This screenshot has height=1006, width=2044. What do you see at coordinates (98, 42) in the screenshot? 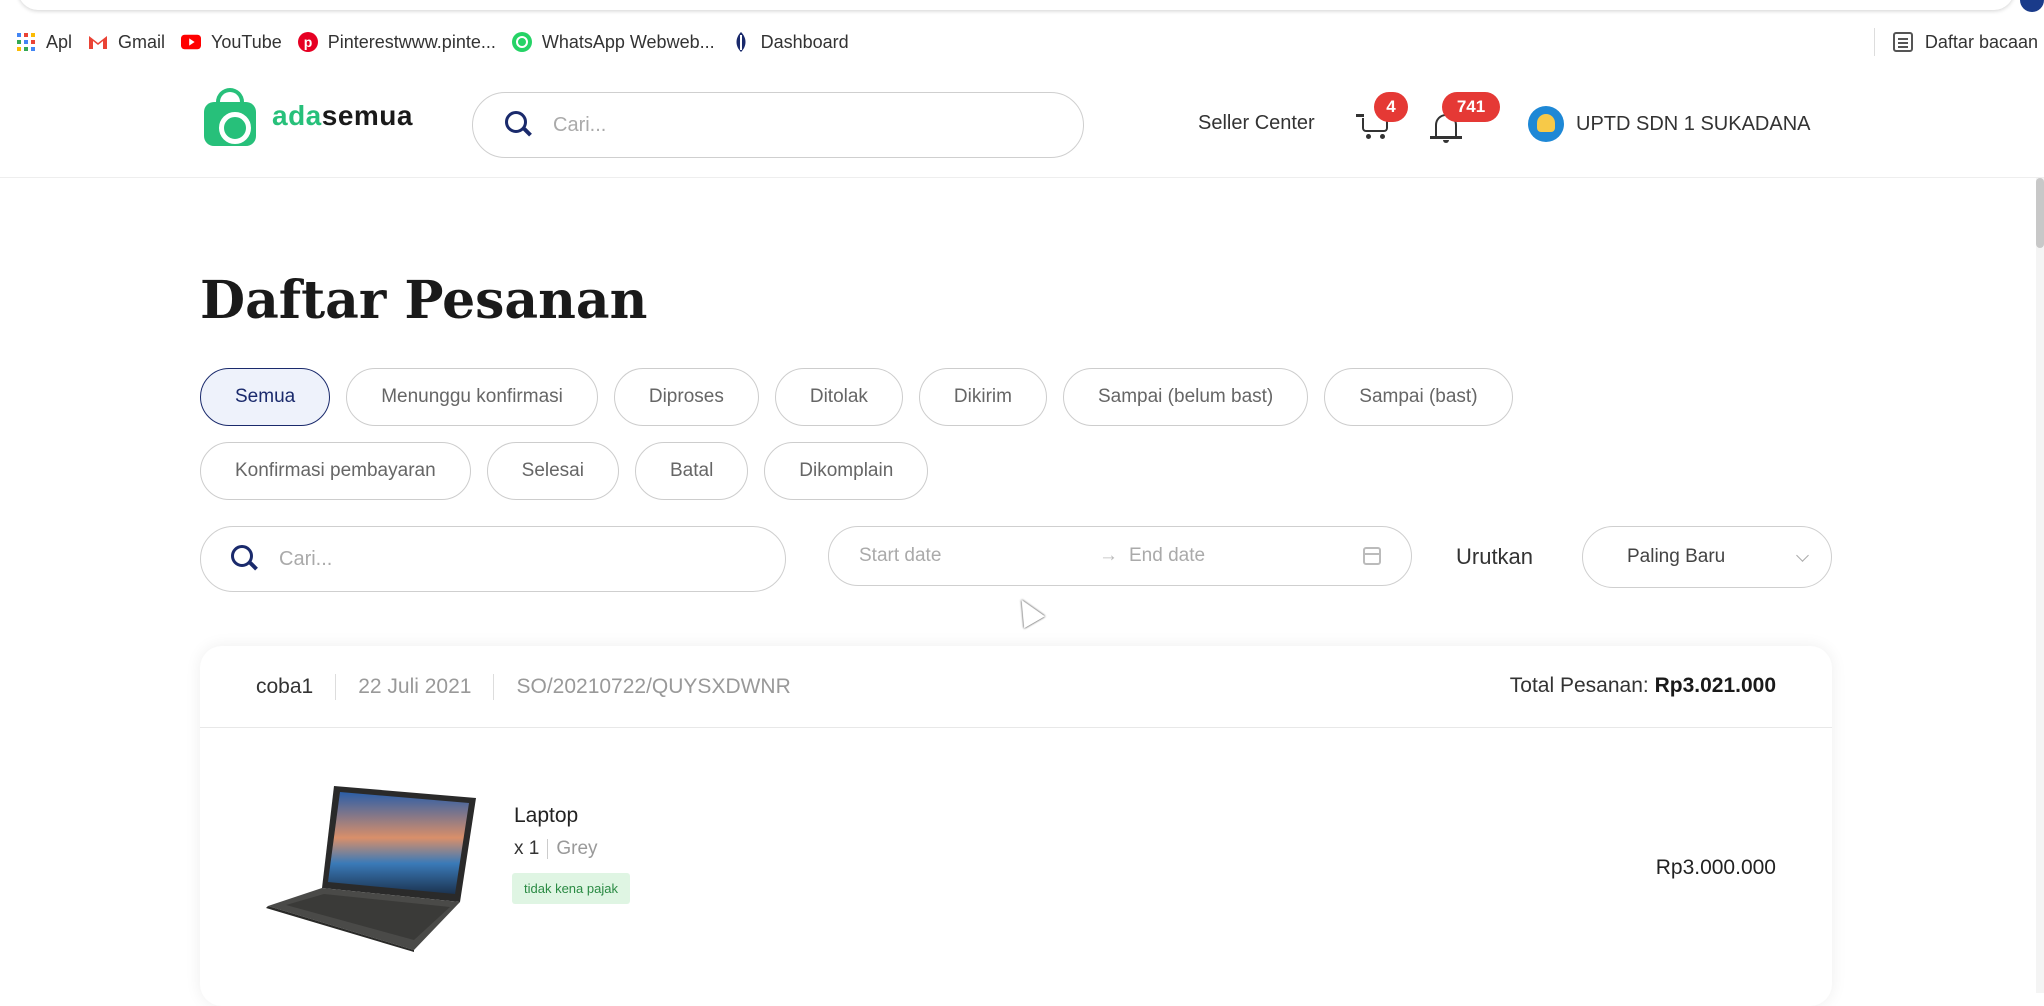
I see `gmail-icon` at bounding box center [98, 42].